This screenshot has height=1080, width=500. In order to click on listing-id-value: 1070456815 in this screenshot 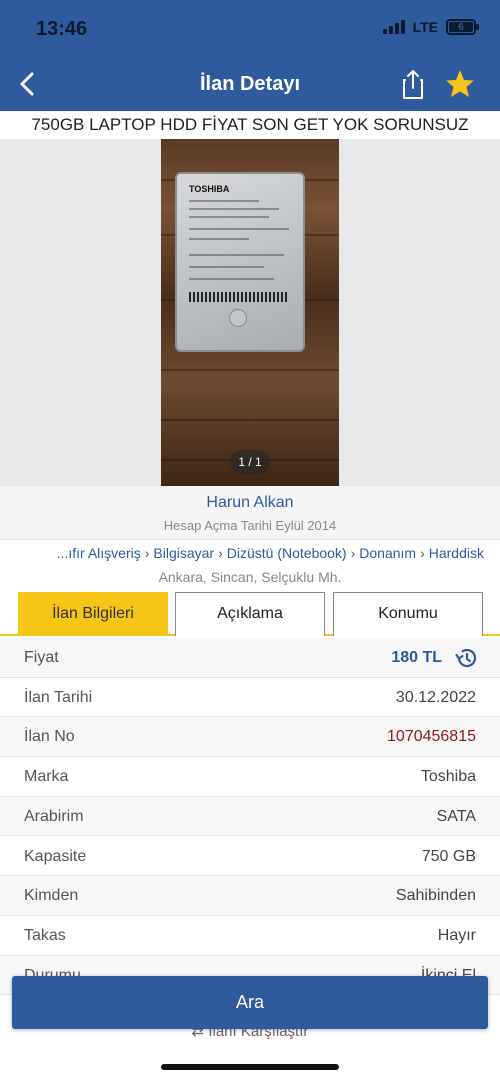, I will do `click(431, 737)`.